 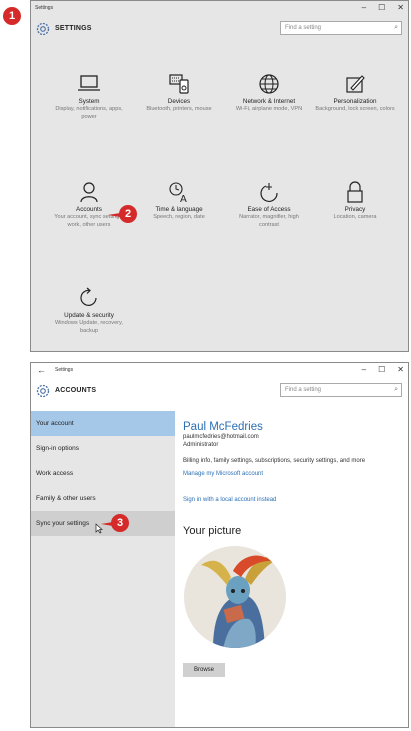 I want to click on sidebar-item-family-other-users: Family & other users, so click(x=103, y=498).